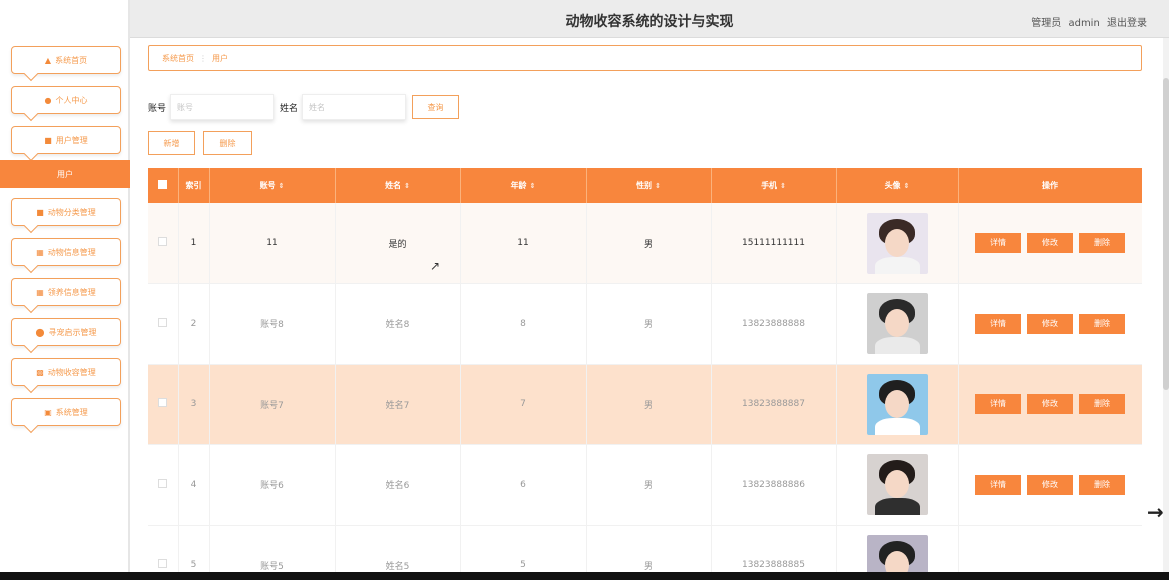 This screenshot has height=580, width=1169. What do you see at coordinates (398, 485) in the screenshot?
I see `cell-name: 姓名6` at bounding box center [398, 485].